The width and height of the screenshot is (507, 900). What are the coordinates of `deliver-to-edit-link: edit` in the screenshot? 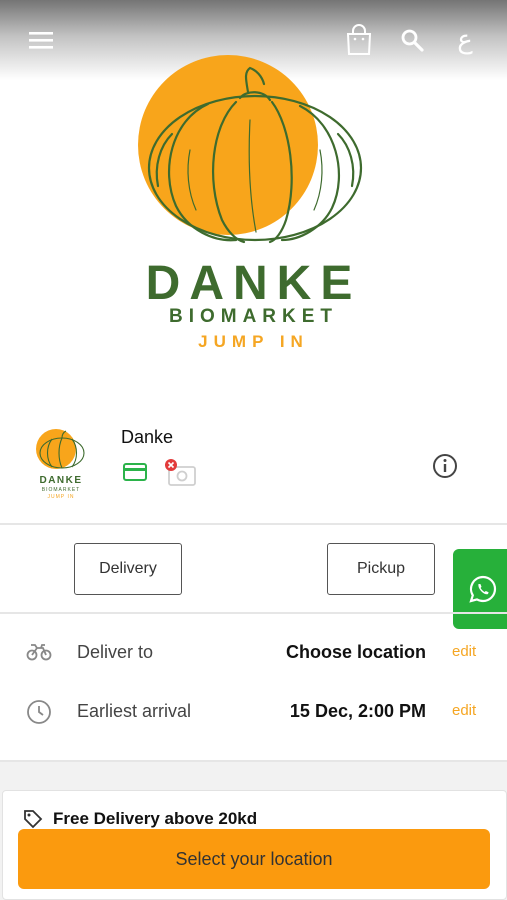 It's located at (464, 651).